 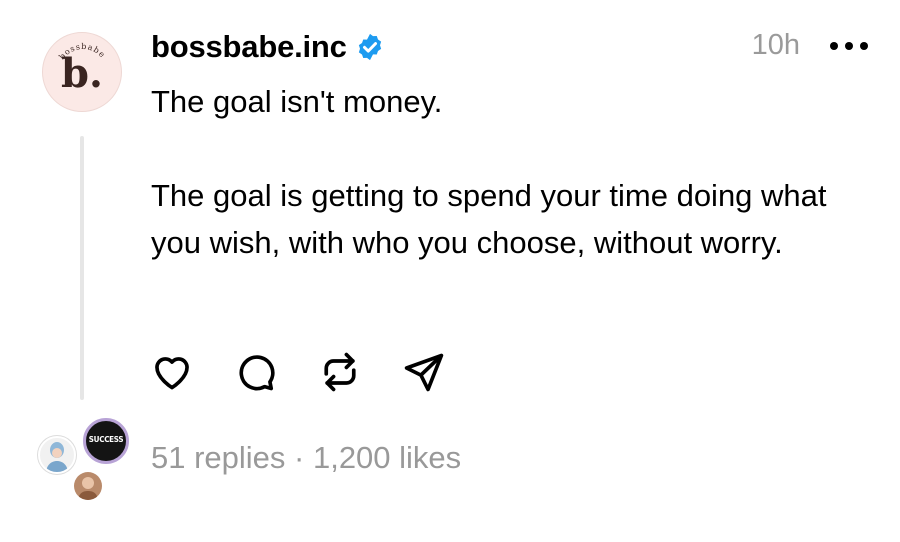 I want to click on send-icon, so click(x=424, y=372).